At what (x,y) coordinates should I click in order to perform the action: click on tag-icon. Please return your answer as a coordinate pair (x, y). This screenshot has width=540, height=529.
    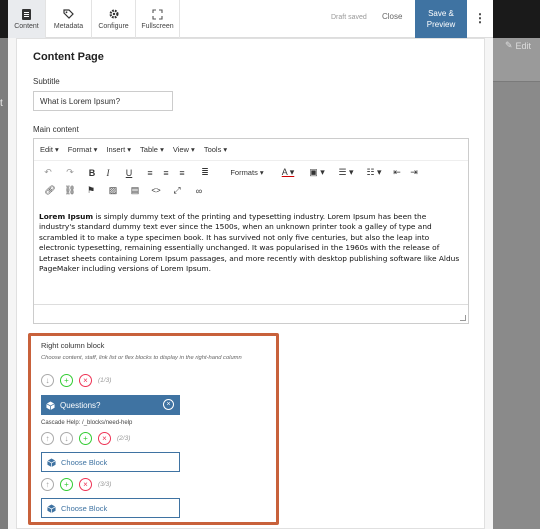
    Looking at the image, I should click on (69, 14).